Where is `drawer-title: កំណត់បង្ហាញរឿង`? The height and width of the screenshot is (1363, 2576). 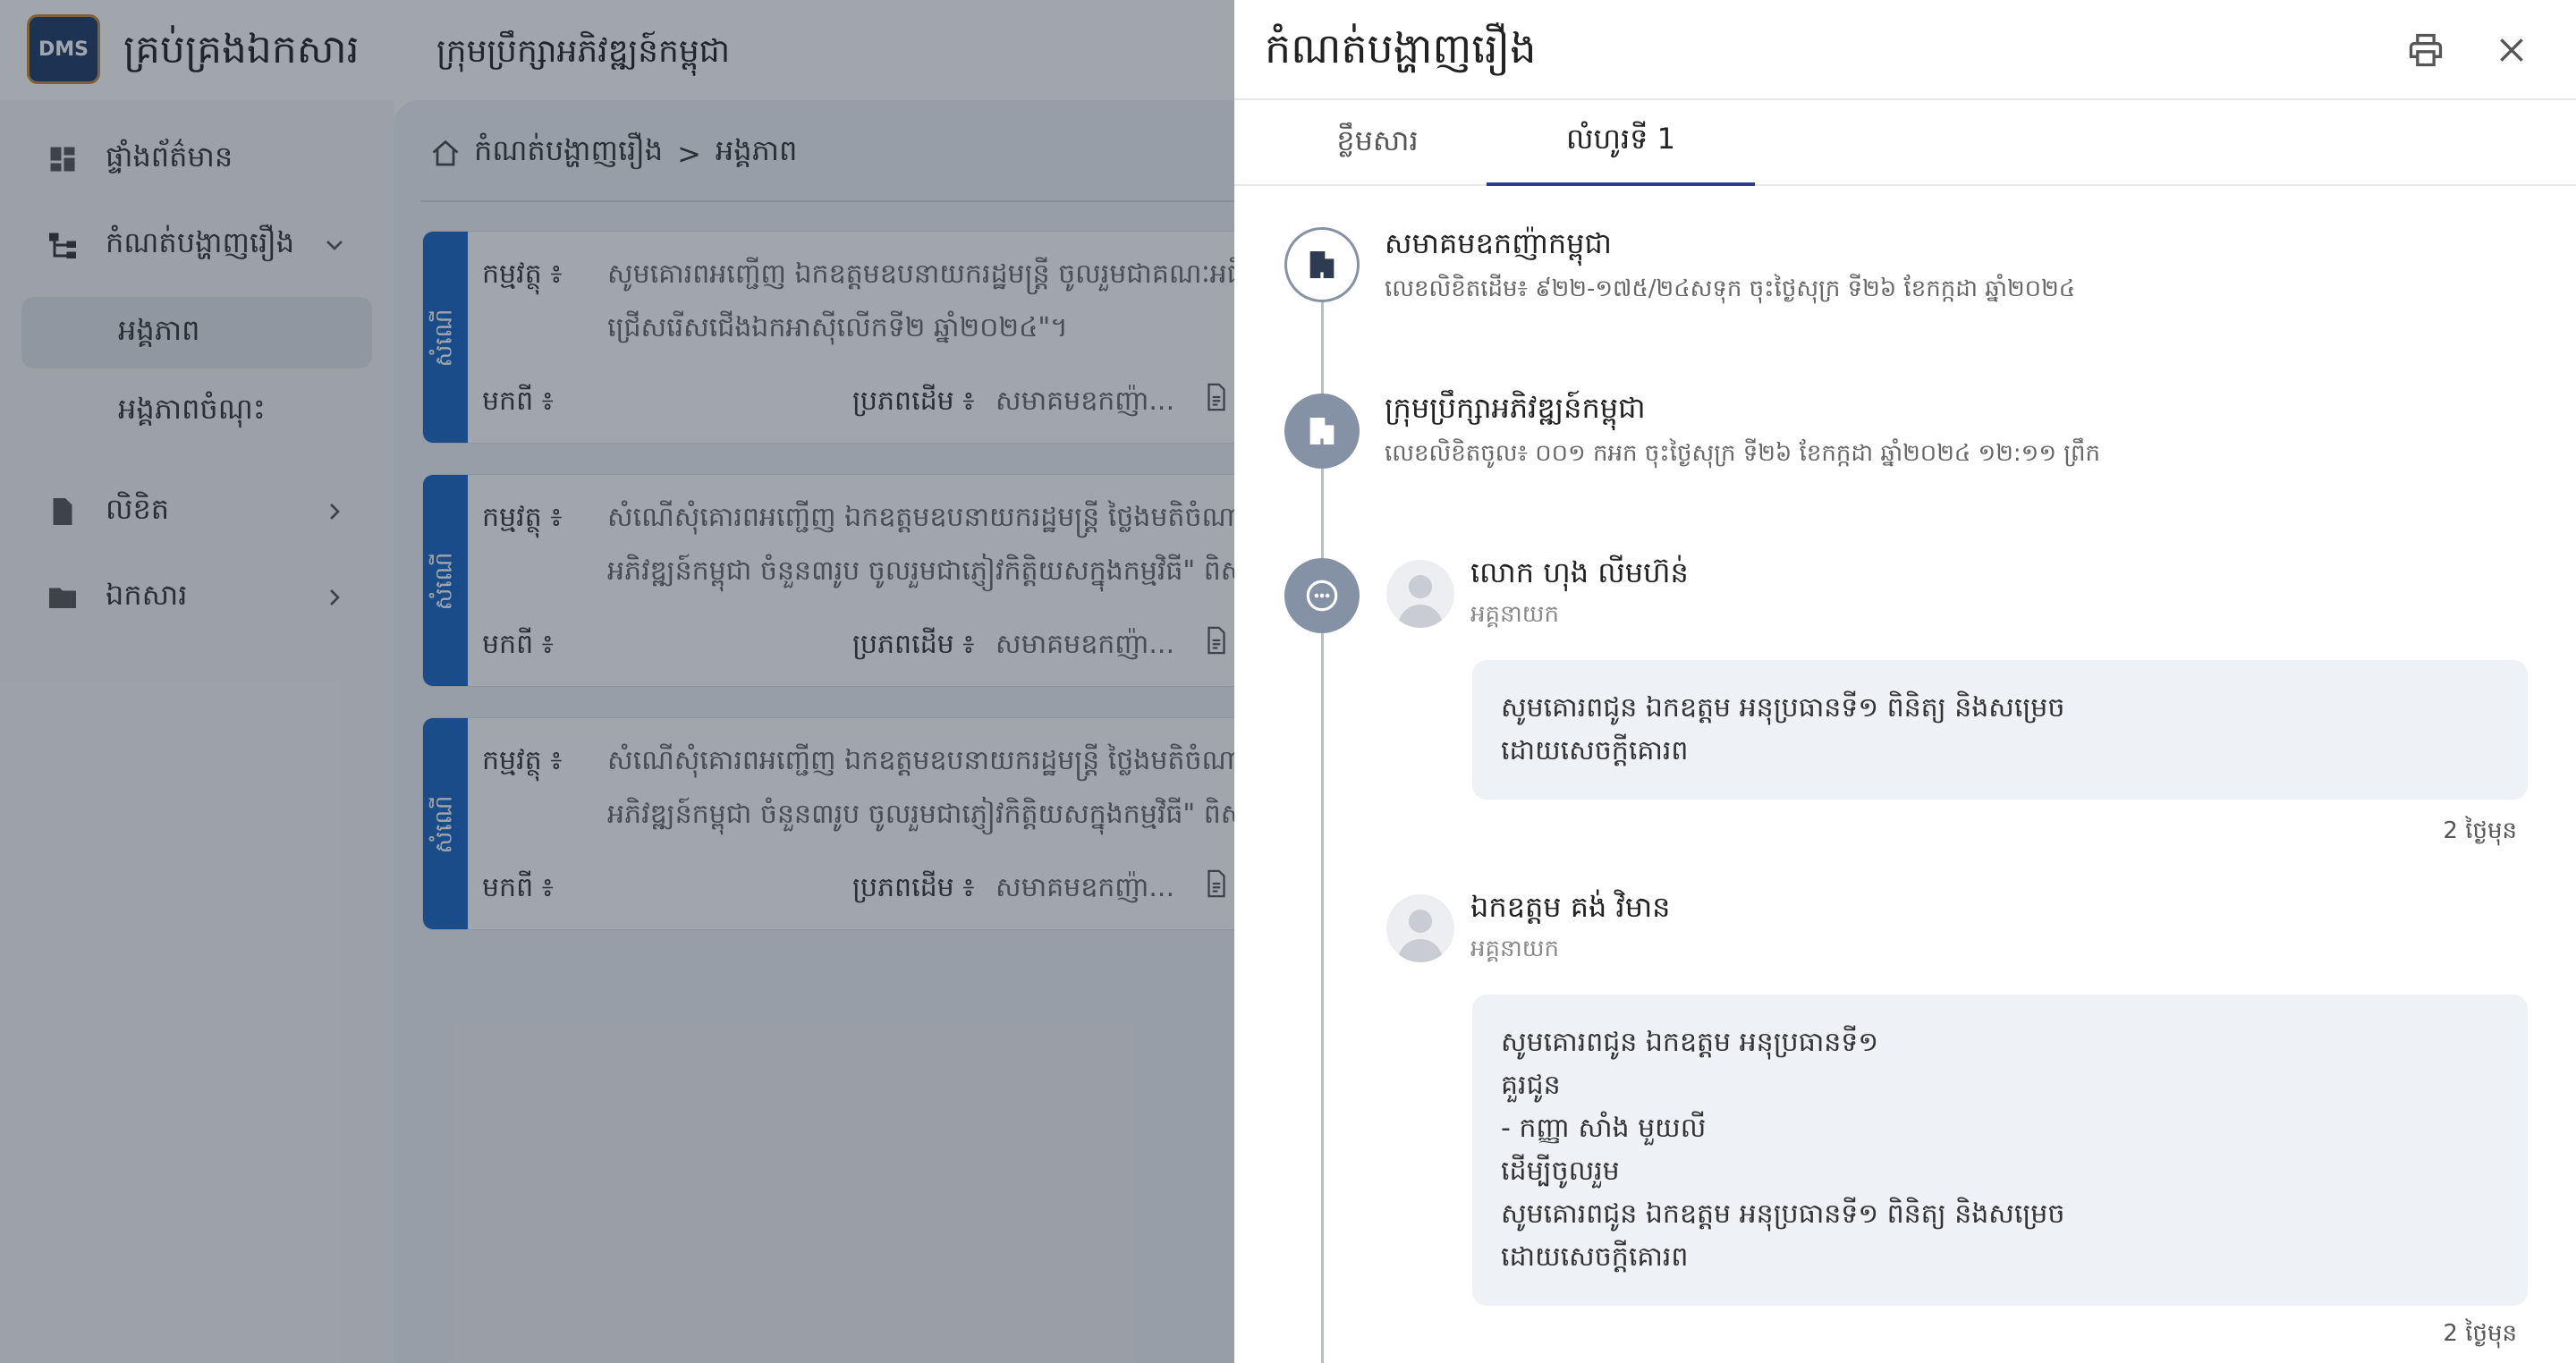
drawer-title: កំណត់បង្ហាញរឿង is located at coordinates (1401, 48).